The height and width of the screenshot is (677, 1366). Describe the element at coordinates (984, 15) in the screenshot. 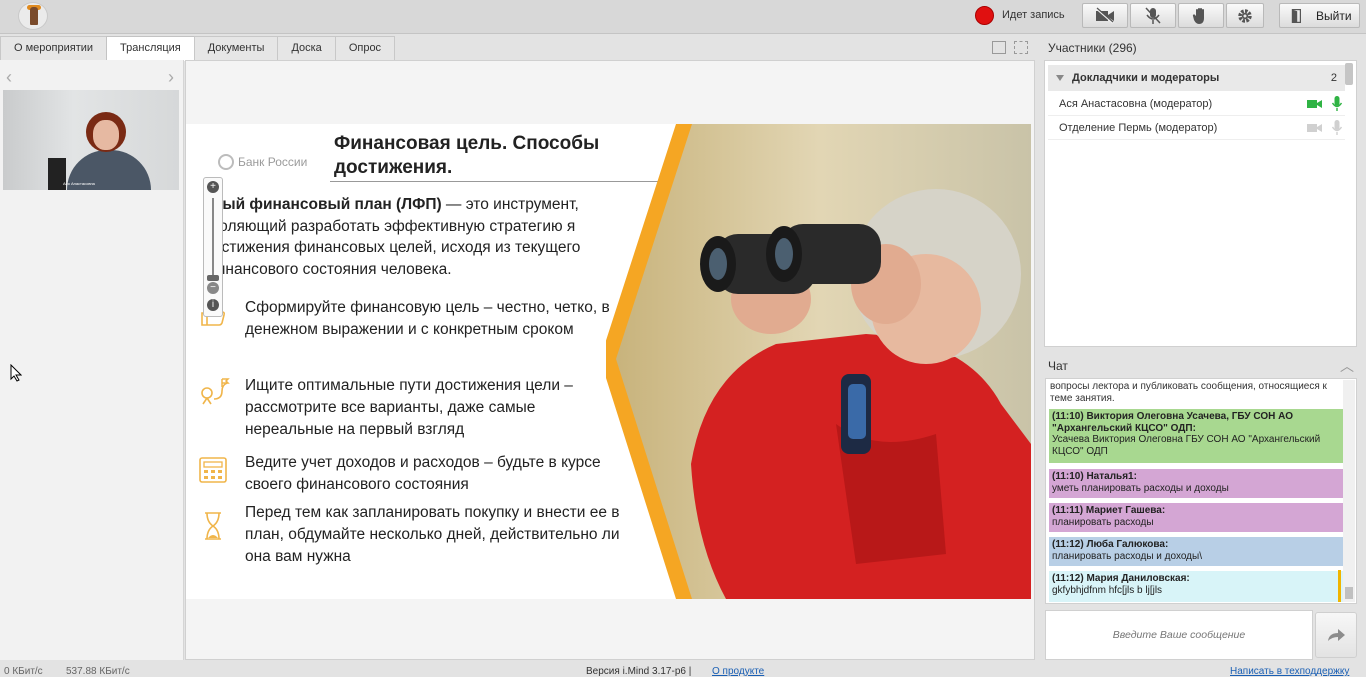

I see `record-indicator-icon` at that location.